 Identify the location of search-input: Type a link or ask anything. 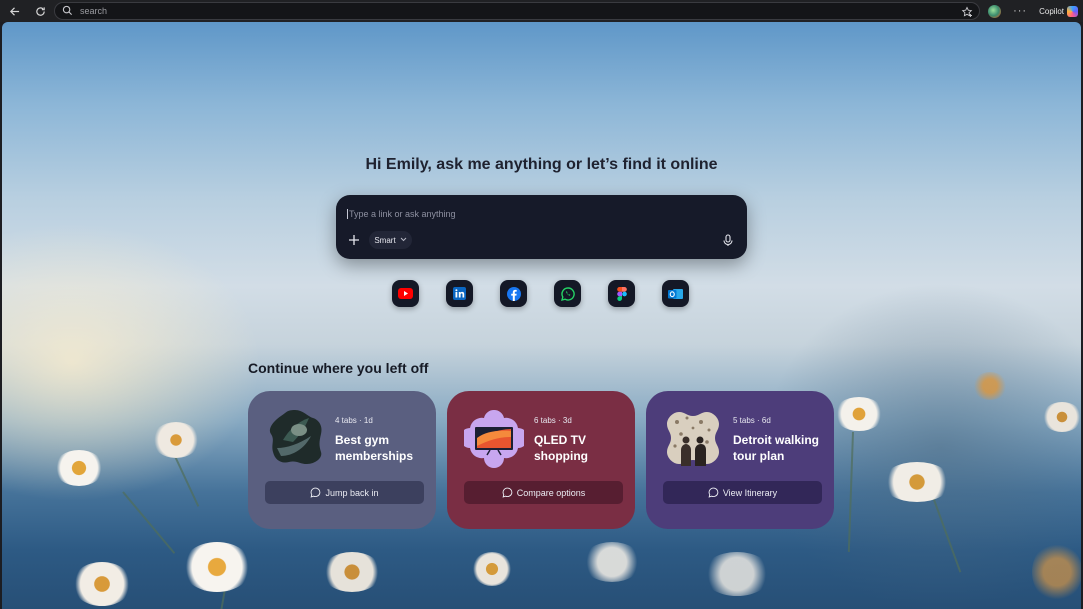
(401, 214).